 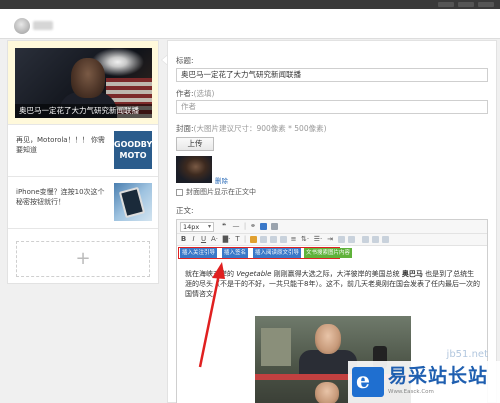 I want to click on insert-signature-button: 插入签名, so click(x=235, y=253).